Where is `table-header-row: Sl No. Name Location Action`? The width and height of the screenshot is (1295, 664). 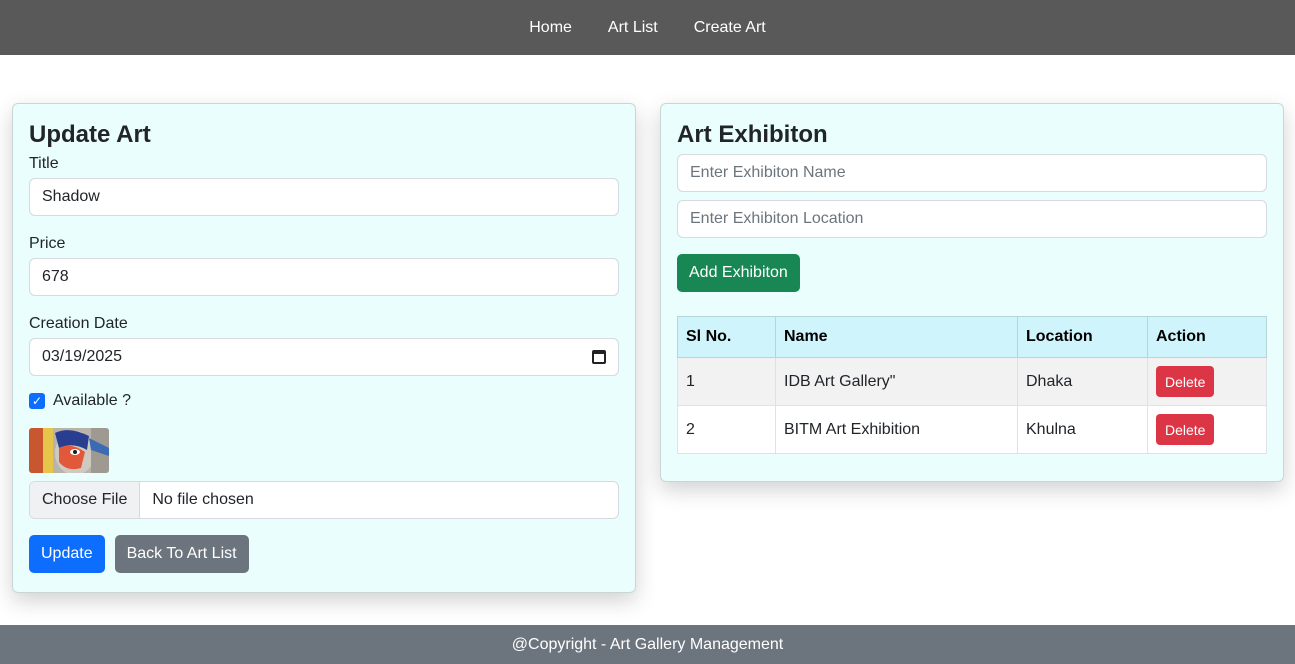
table-header-row: Sl No. Name Location Action is located at coordinates (972, 337).